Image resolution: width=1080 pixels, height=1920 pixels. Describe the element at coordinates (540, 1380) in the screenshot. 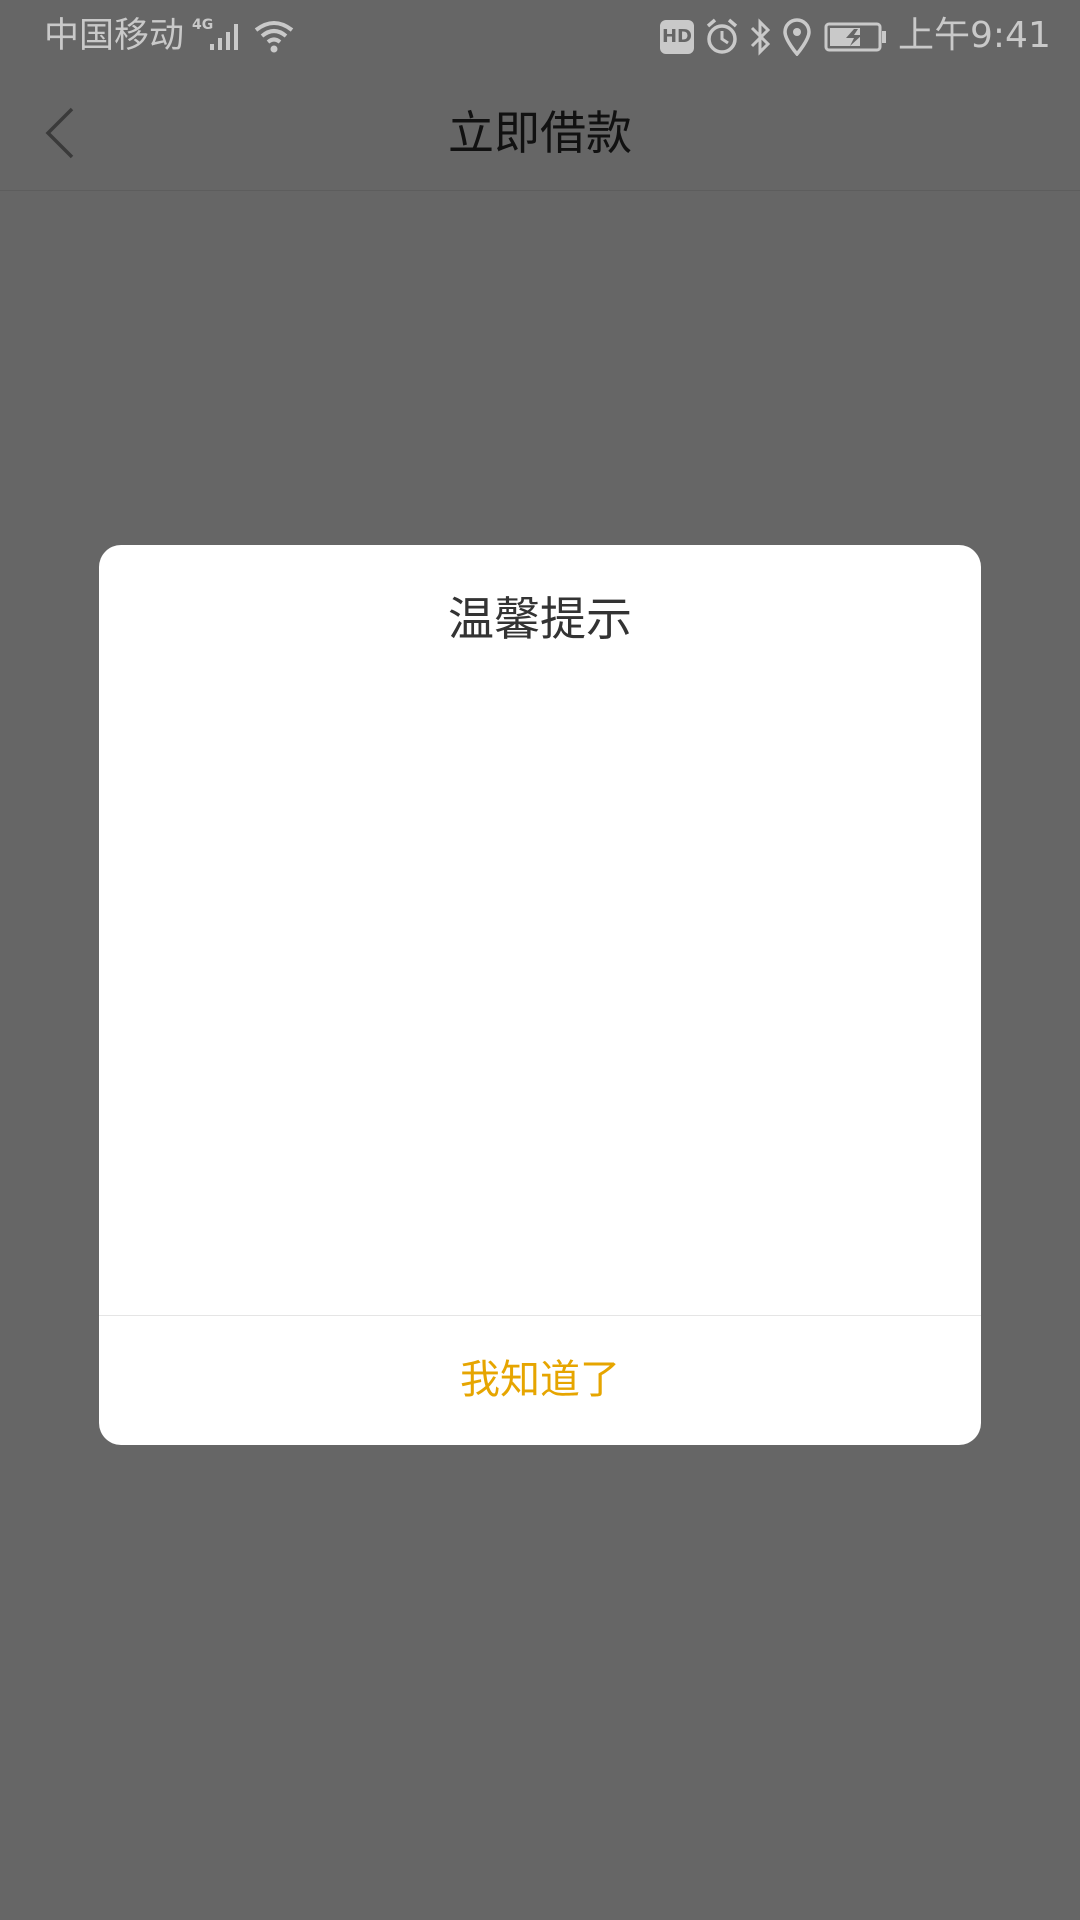

I see `confirm-button: 我知道了` at that location.